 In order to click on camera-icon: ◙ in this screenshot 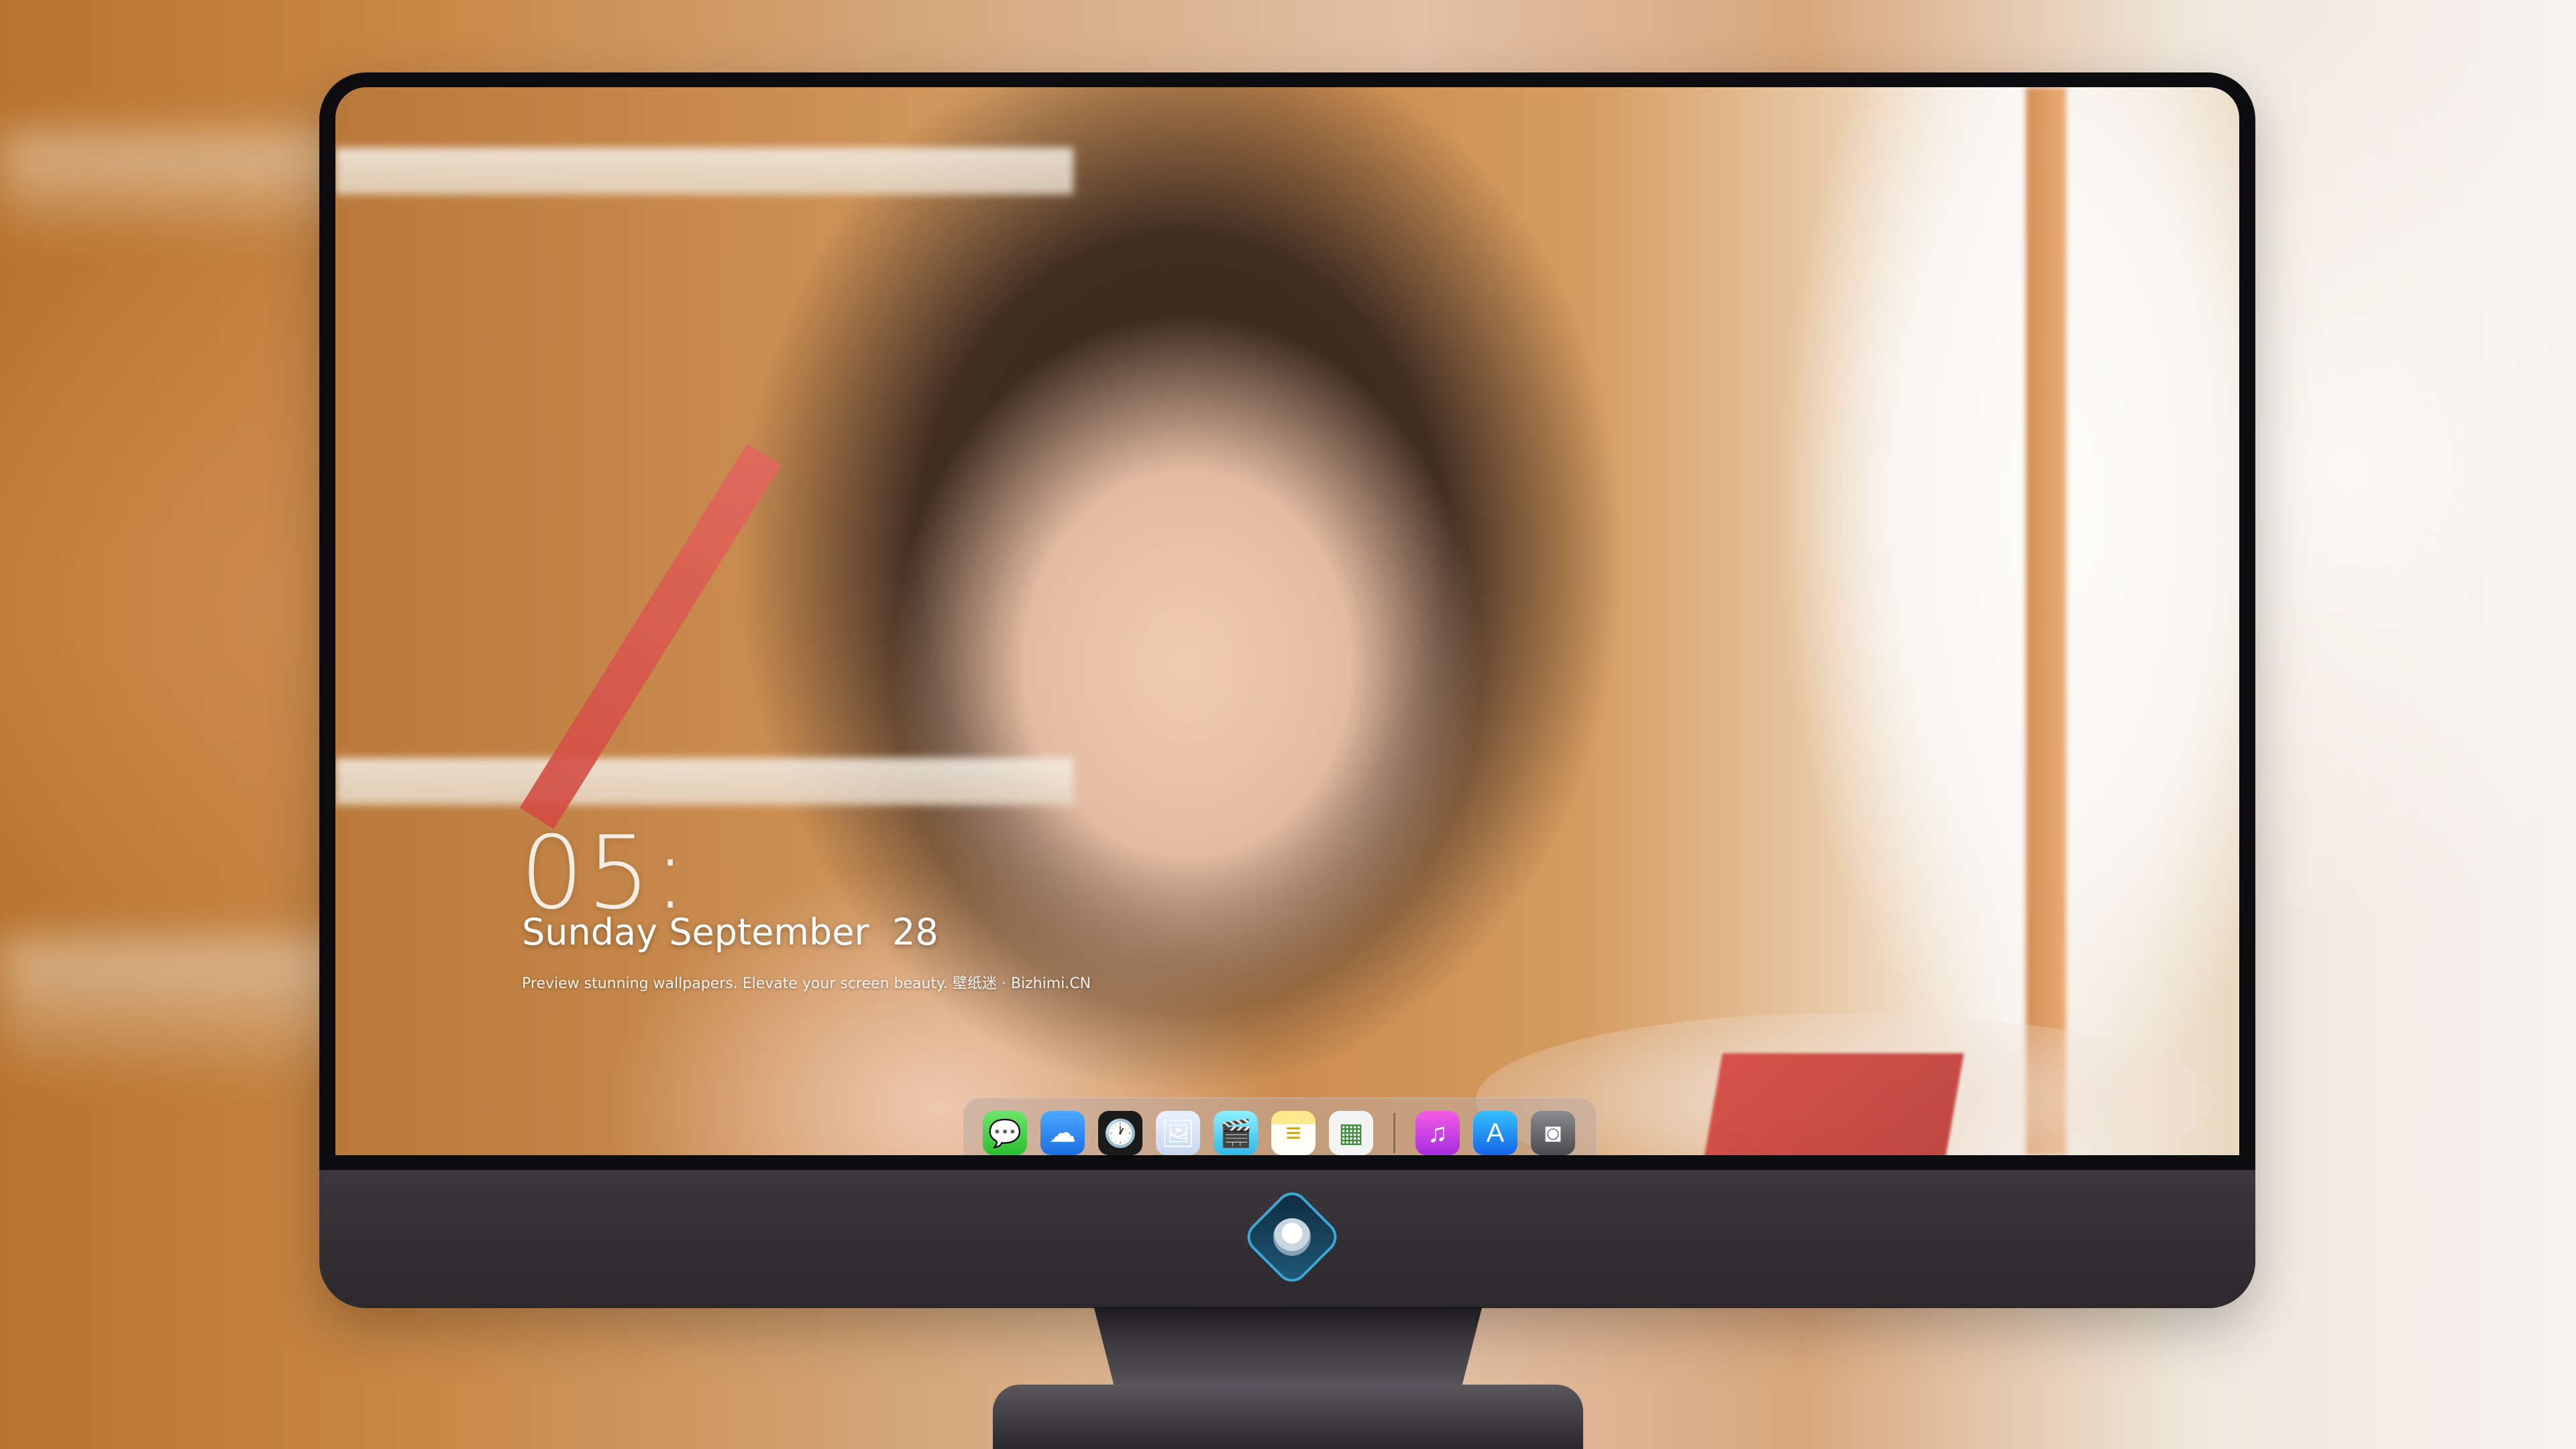, I will do `click(1553, 1133)`.